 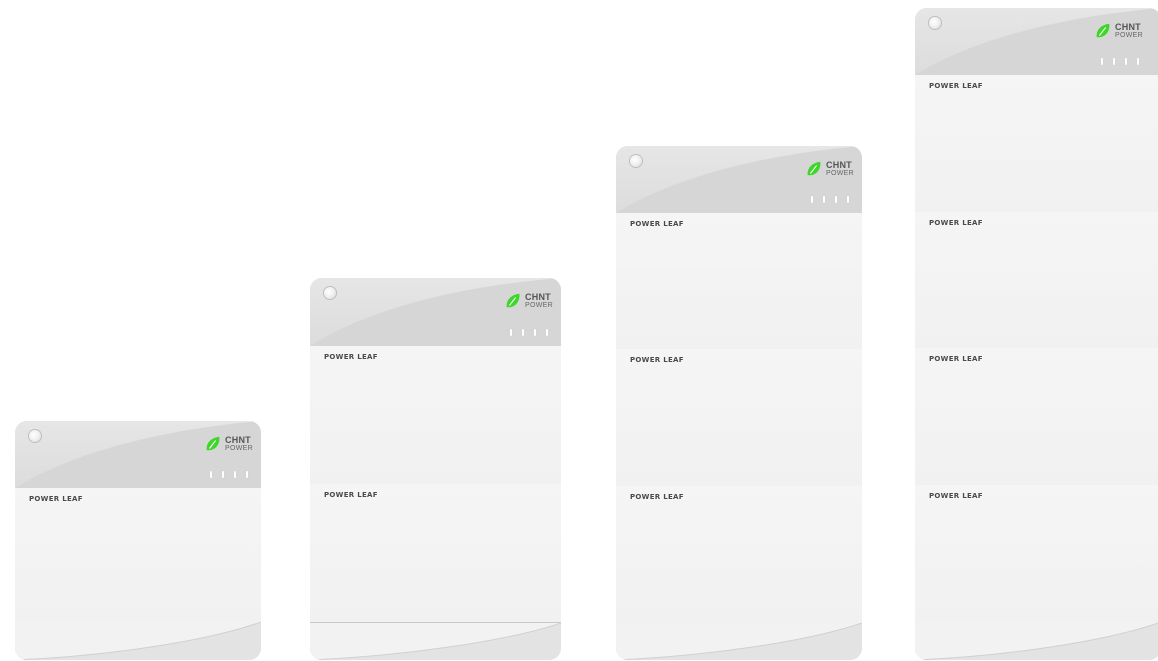 I want to click on battery-stack-1: CHNT POWER POWER LEAF, so click(x=138, y=540).